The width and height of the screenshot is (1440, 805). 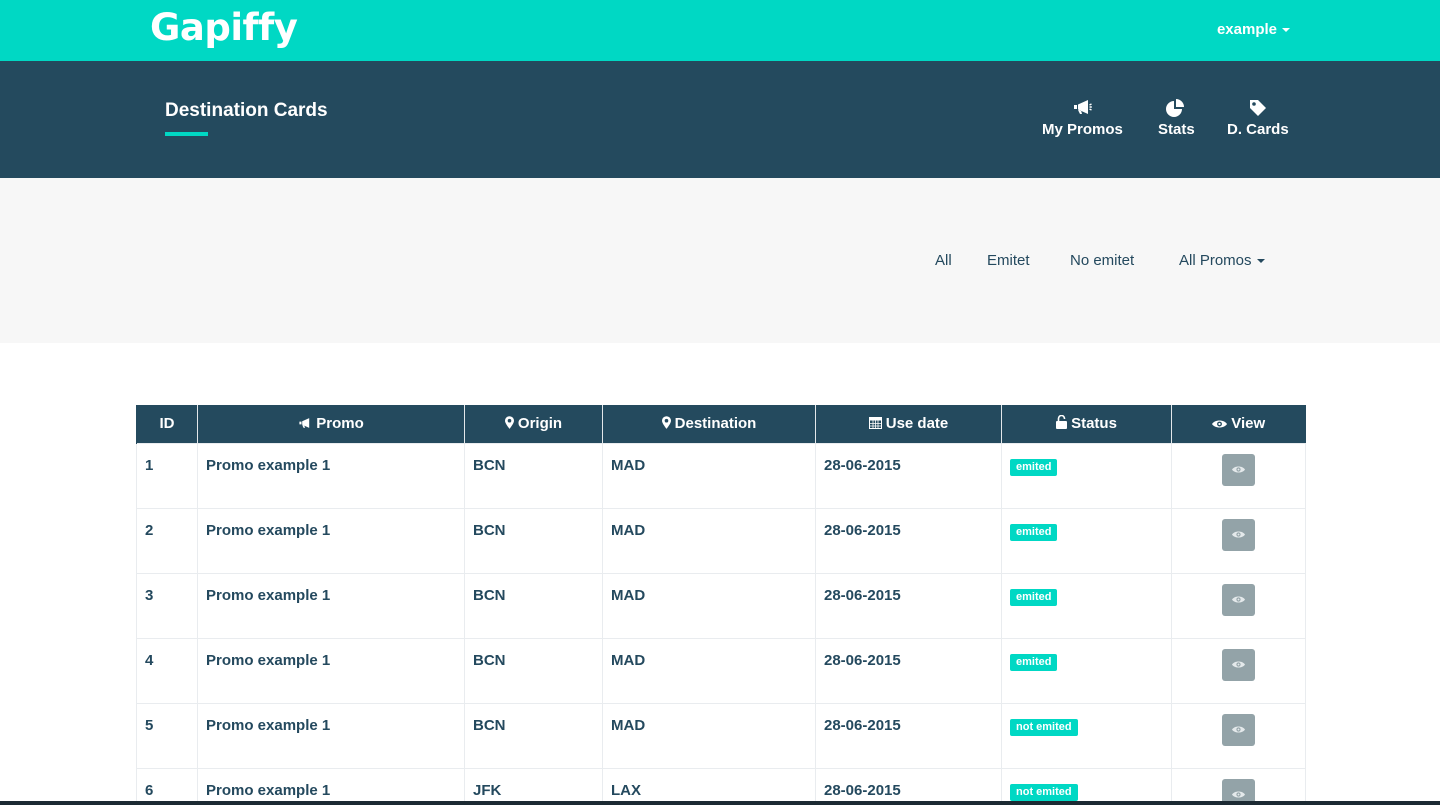 I want to click on nav-stats: Stats, so click(x=1176, y=118).